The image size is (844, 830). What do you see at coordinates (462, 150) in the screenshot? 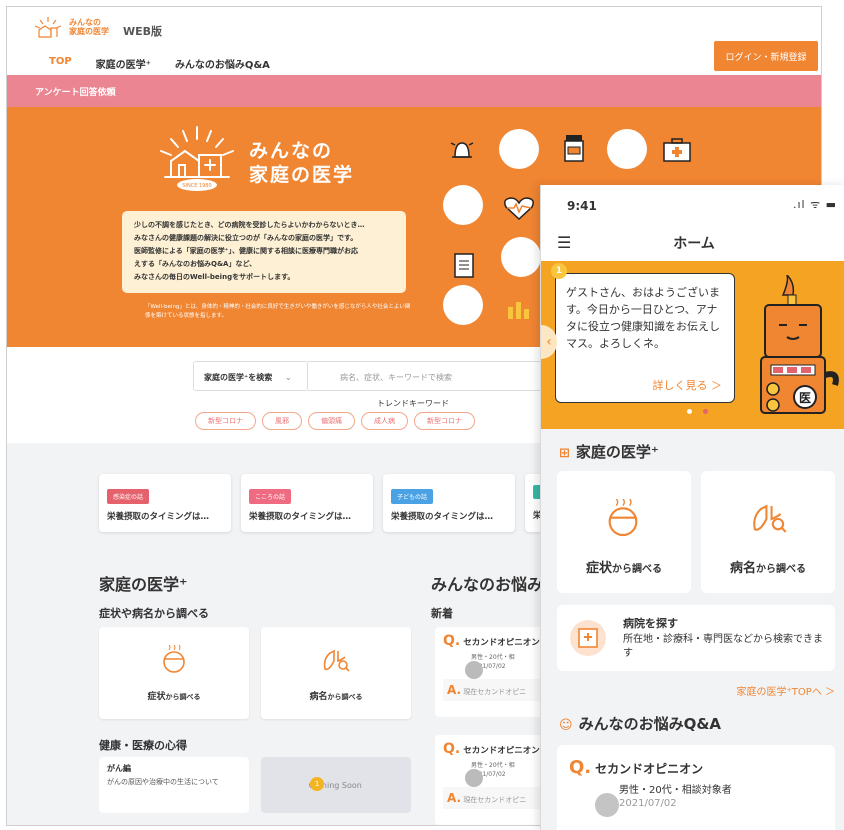
I see `alarm-bell-icon` at bounding box center [462, 150].